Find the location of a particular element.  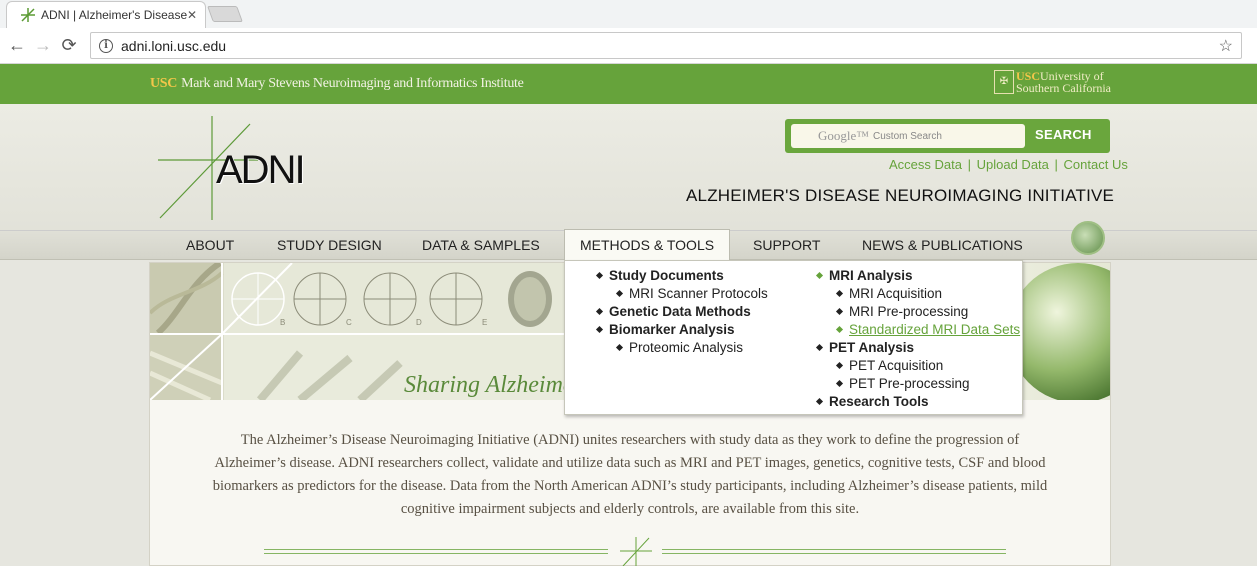

menu-item-label: PET Acquisition is located at coordinates (896, 365).